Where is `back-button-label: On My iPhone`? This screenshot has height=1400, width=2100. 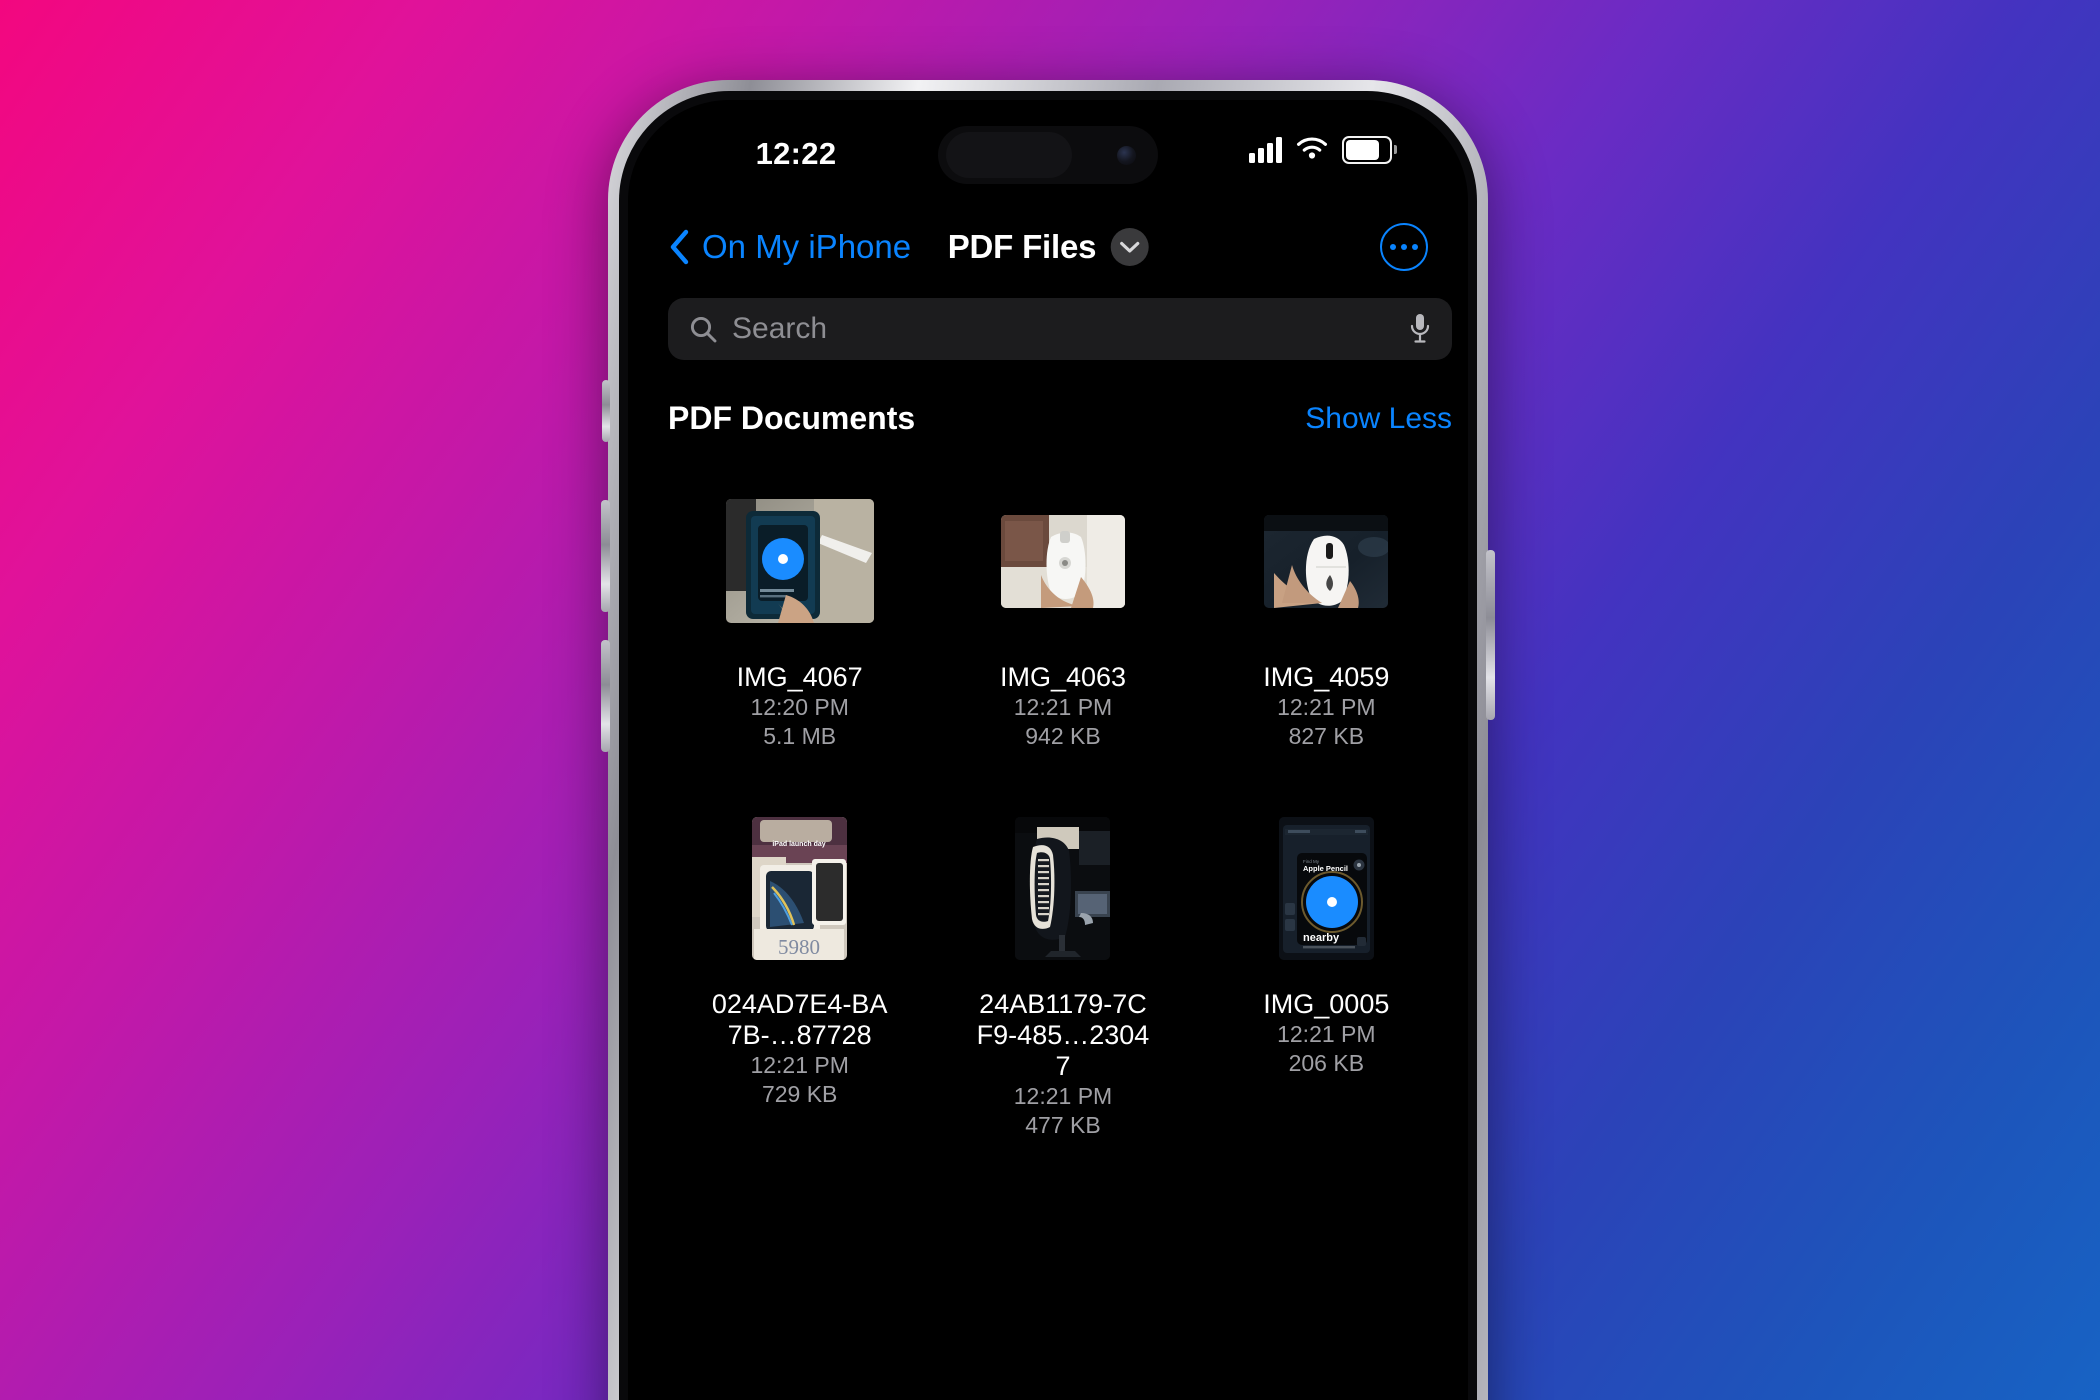
back-button-label: On My iPhone is located at coordinates (807, 246).